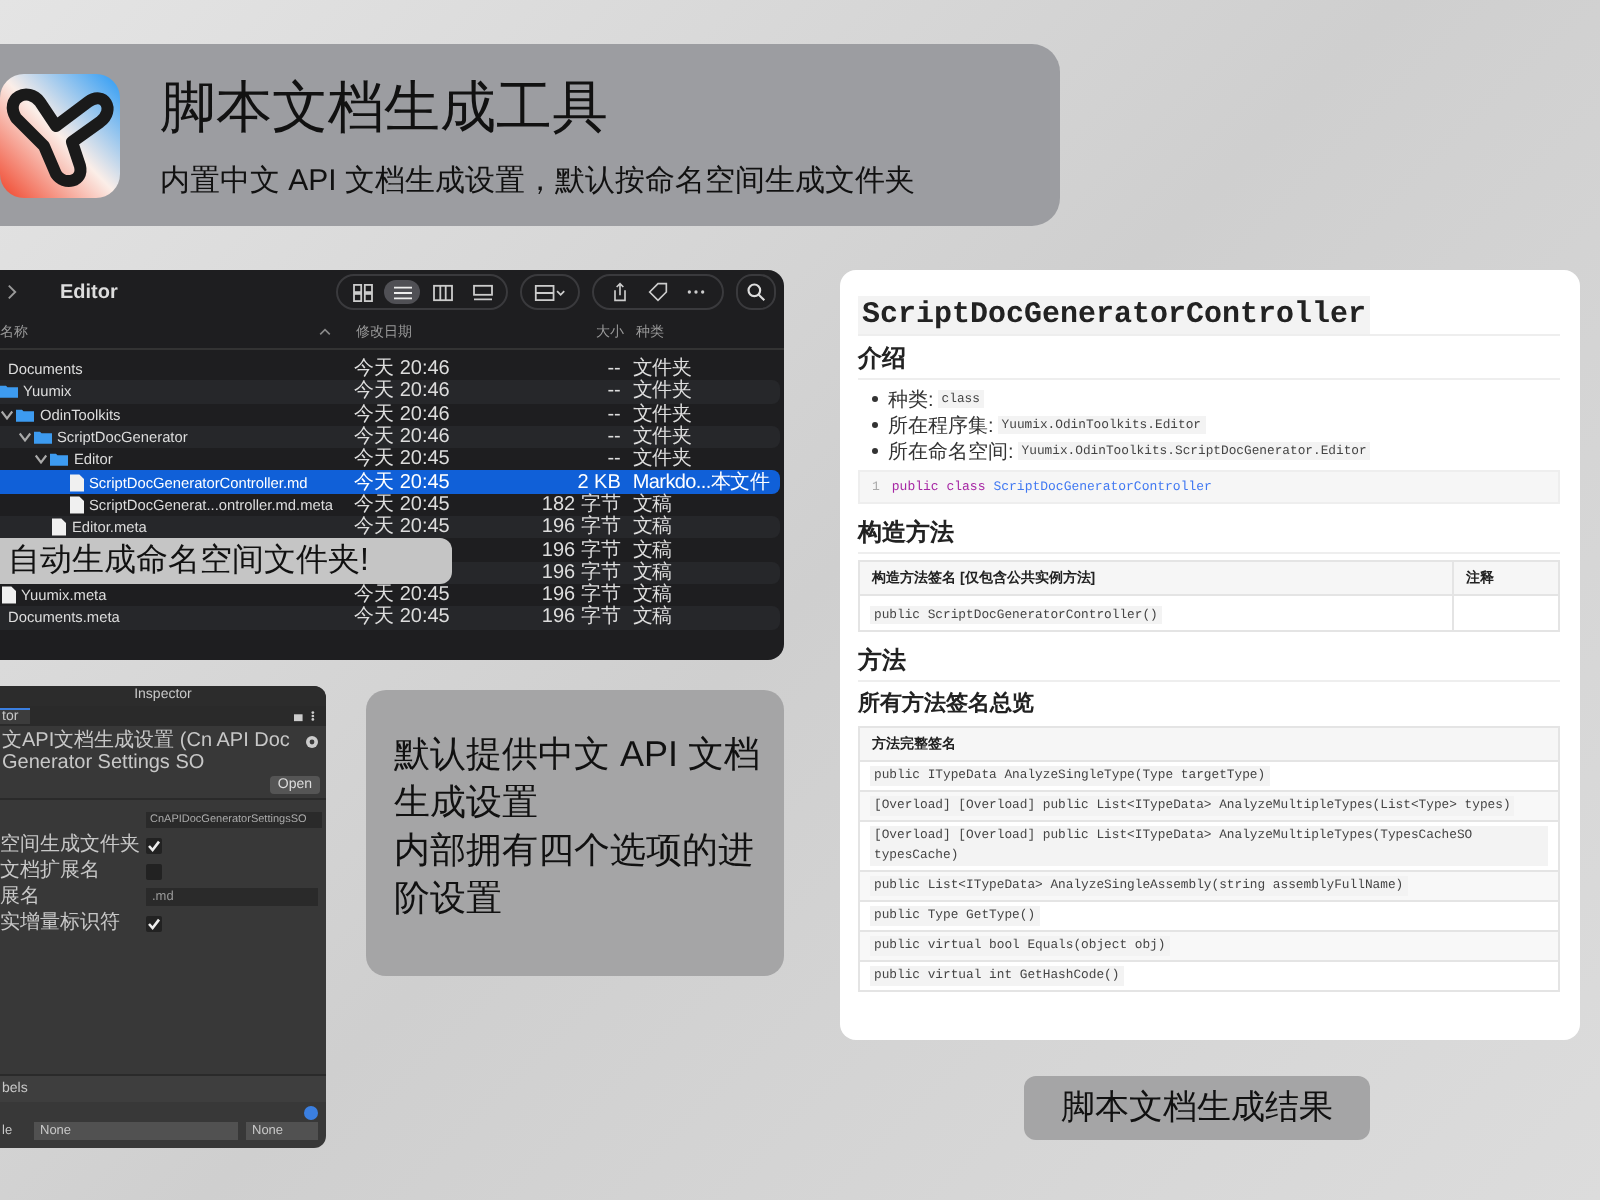 This screenshot has width=1600, height=1200. I want to click on caption-label: 脚本文档生成结果, so click(1197, 1108).